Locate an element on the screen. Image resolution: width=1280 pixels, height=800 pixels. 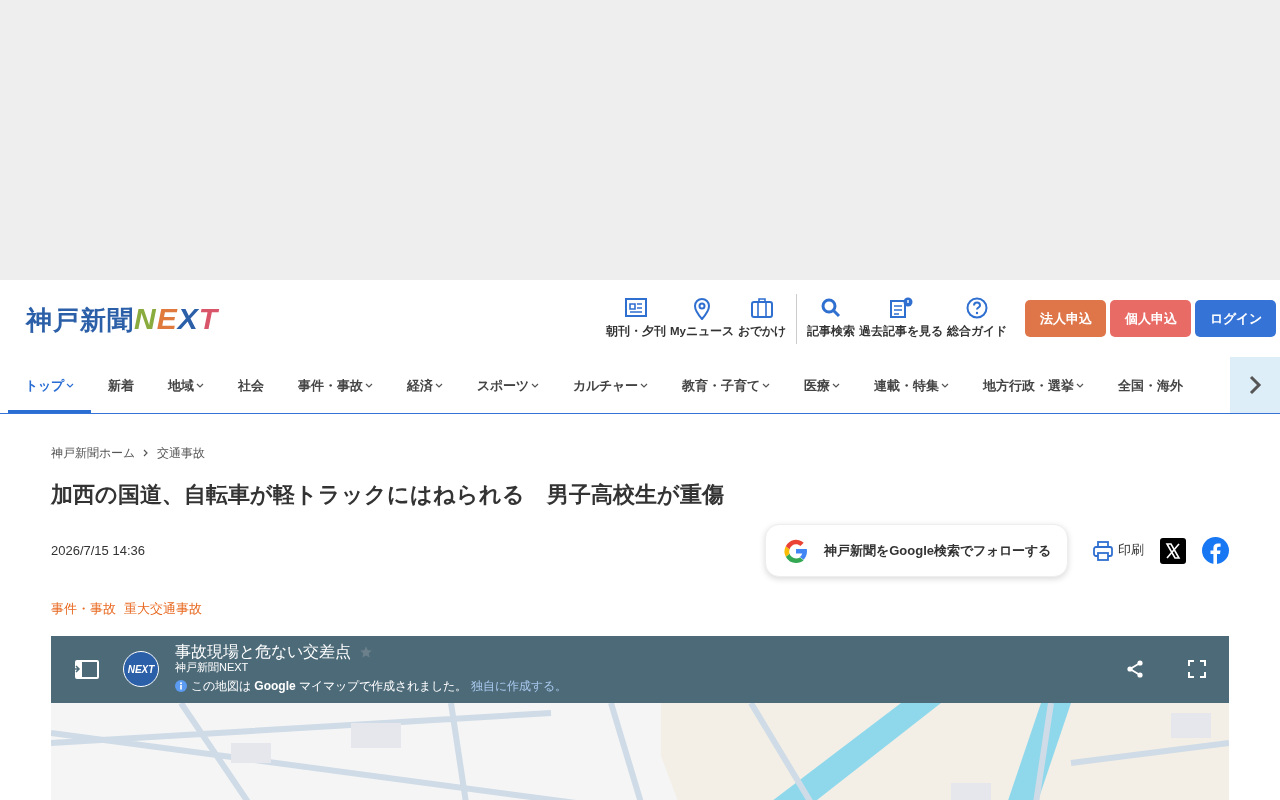
follow-button: 神戸新聞をGoogle検索でフォローする is located at coordinates (916, 551).